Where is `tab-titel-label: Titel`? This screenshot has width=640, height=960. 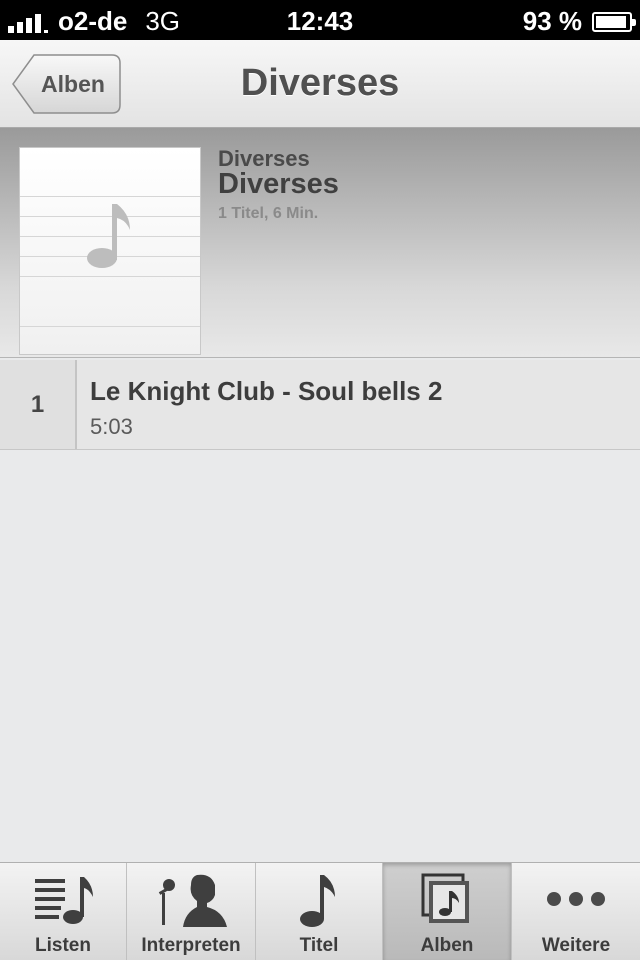
tab-titel-label: Titel is located at coordinates (319, 945).